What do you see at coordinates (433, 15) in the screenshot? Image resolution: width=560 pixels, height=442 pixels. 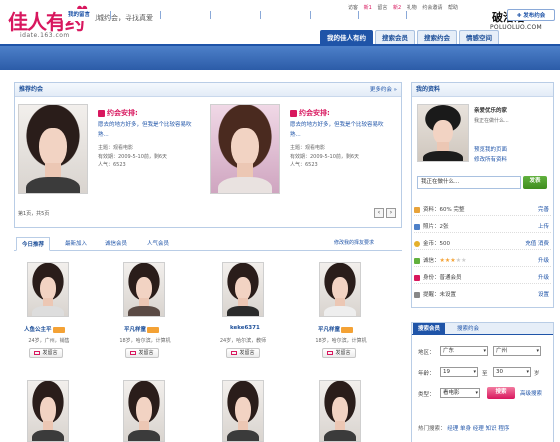 I see `nav-upgrade: 充值/升级服务` at bounding box center [433, 15].